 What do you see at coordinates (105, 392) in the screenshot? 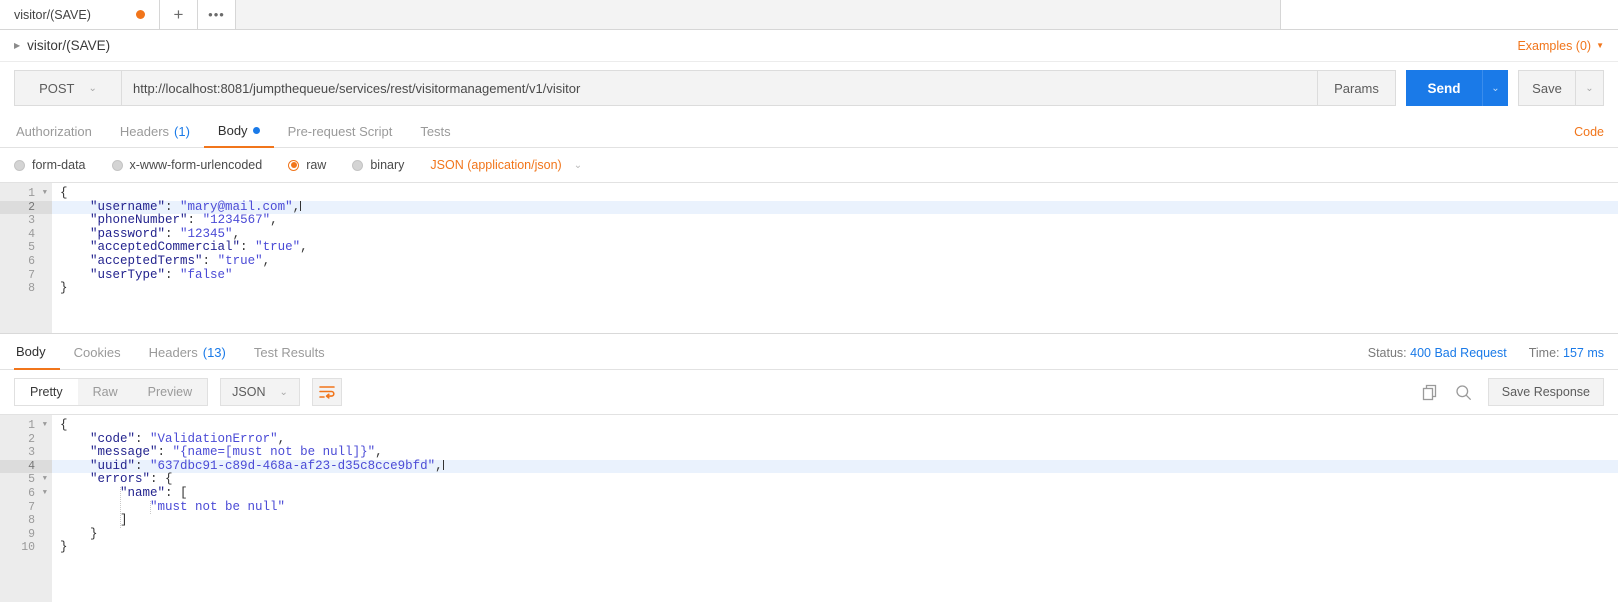
I see `response-view-raw: Raw` at bounding box center [105, 392].